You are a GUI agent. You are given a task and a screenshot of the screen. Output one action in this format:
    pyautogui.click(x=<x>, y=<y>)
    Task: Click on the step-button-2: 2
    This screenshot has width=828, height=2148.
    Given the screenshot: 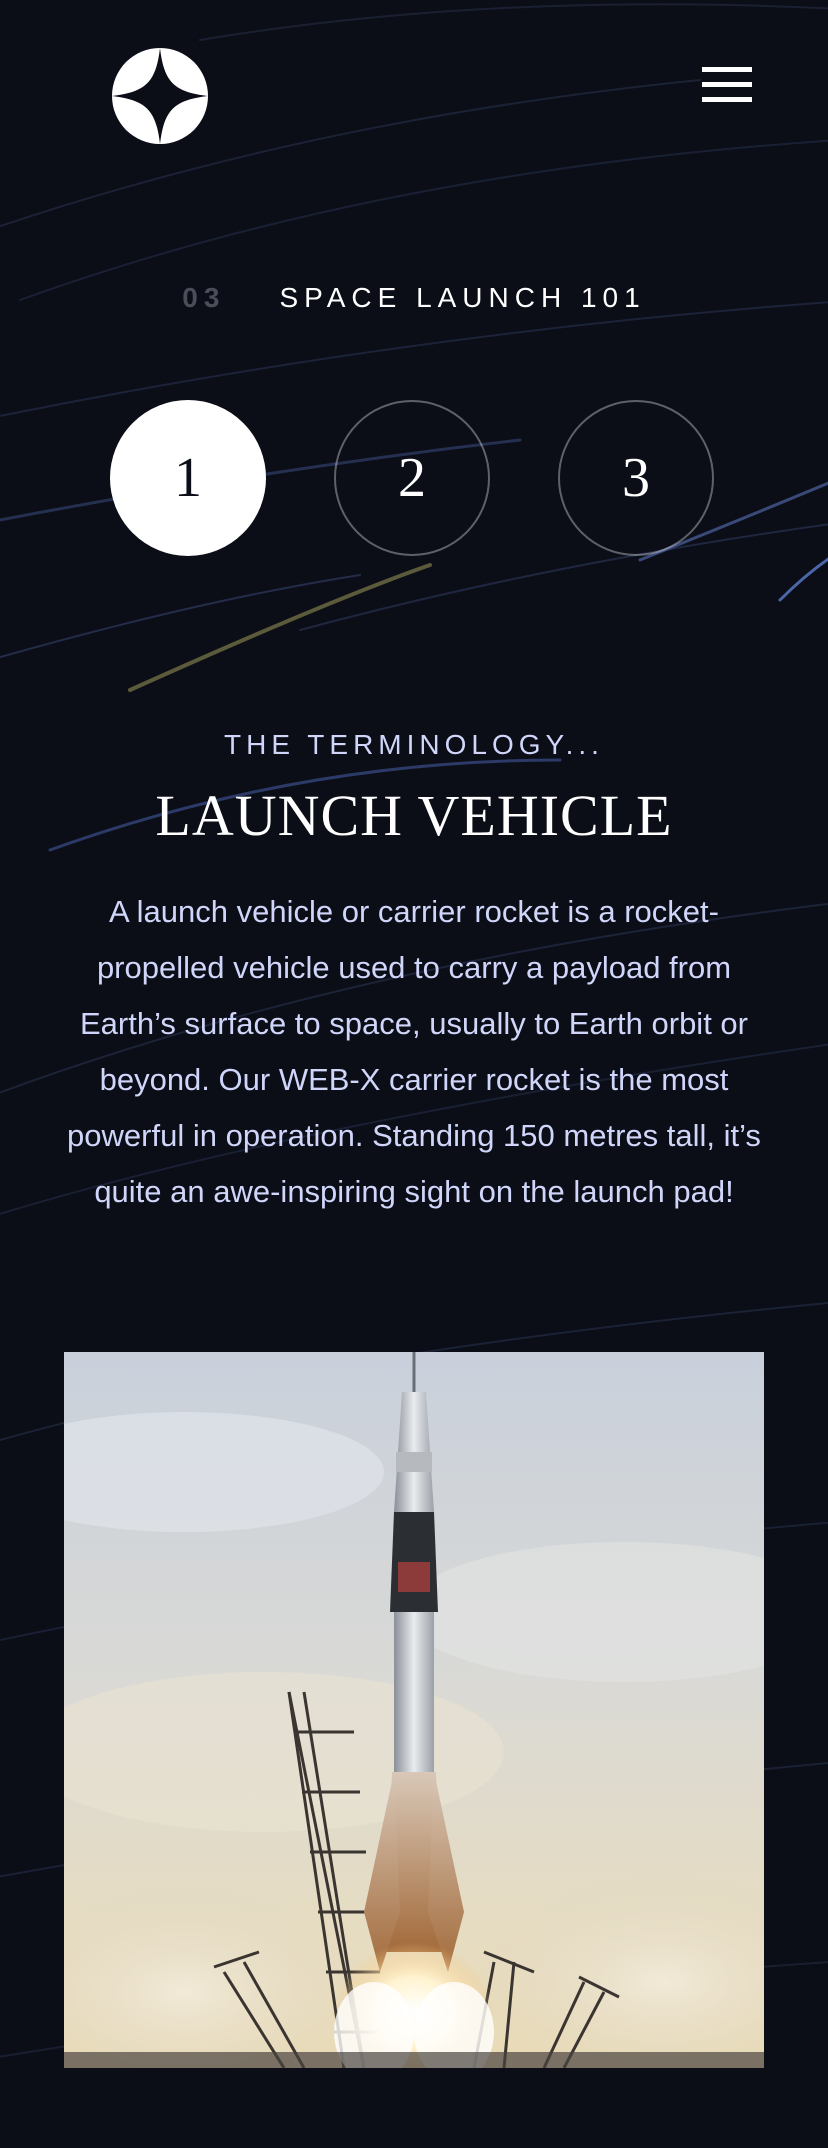 What is the action you would take?
    pyautogui.click(x=412, y=478)
    